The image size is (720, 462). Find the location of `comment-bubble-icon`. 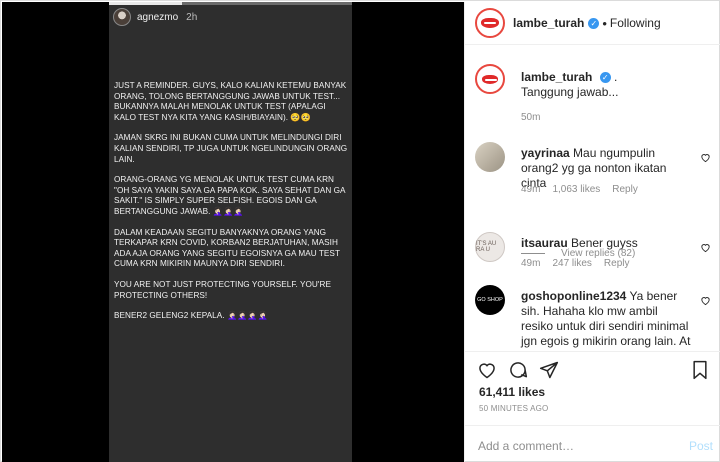

comment-bubble-icon is located at coordinates (518, 370).